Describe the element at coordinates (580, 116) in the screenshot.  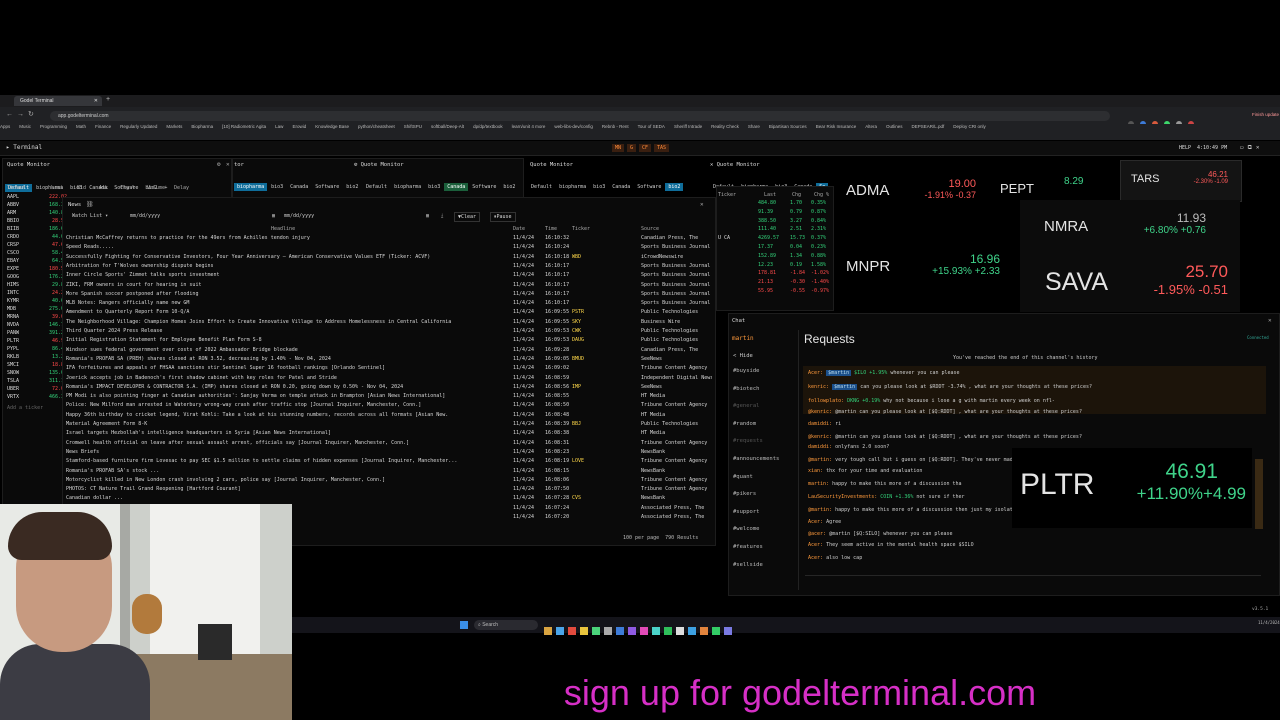
I see `url-bar: app.godelterminal.com` at that location.